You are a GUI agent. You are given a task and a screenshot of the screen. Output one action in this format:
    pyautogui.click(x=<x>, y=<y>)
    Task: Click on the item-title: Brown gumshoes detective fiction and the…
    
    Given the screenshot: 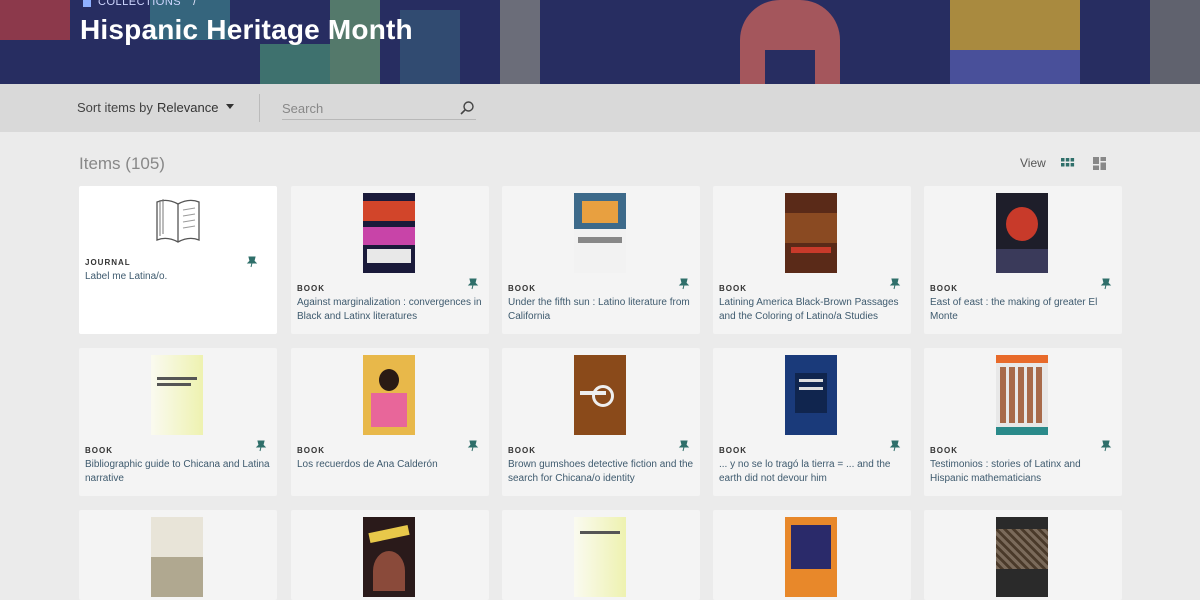 What is the action you would take?
    pyautogui.click(x=601, y=472)
    